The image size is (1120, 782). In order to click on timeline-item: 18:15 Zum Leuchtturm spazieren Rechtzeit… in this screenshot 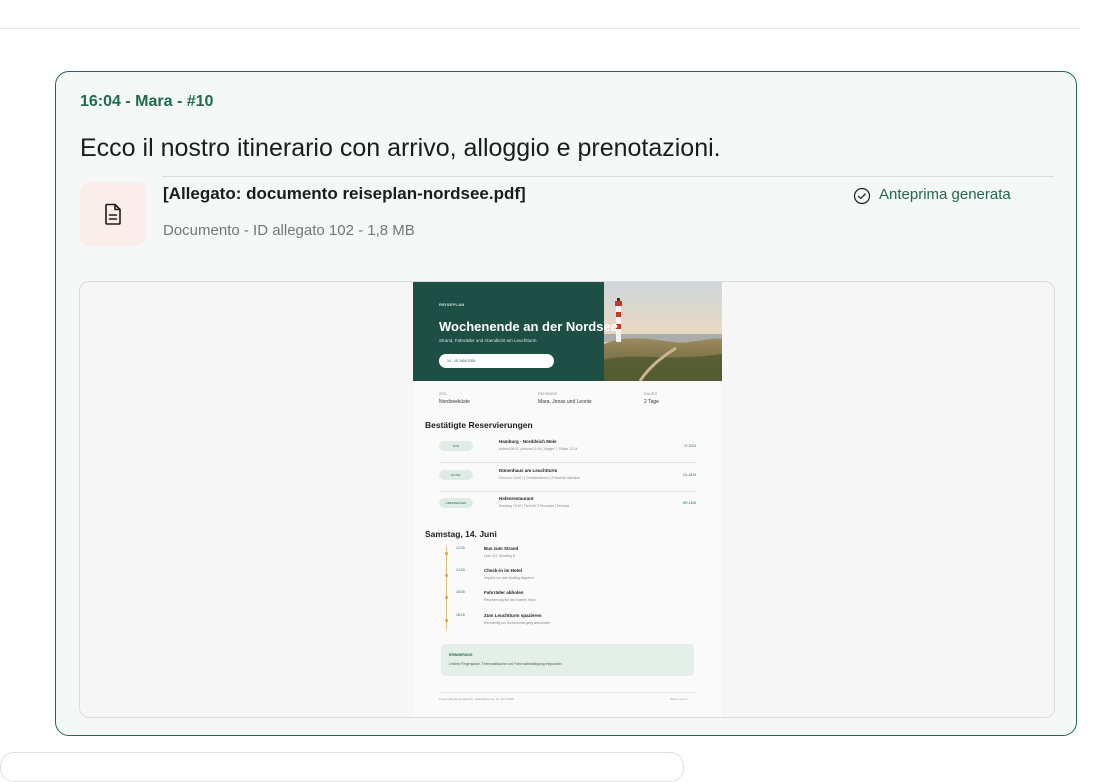, I will do `click(572, 624)`.